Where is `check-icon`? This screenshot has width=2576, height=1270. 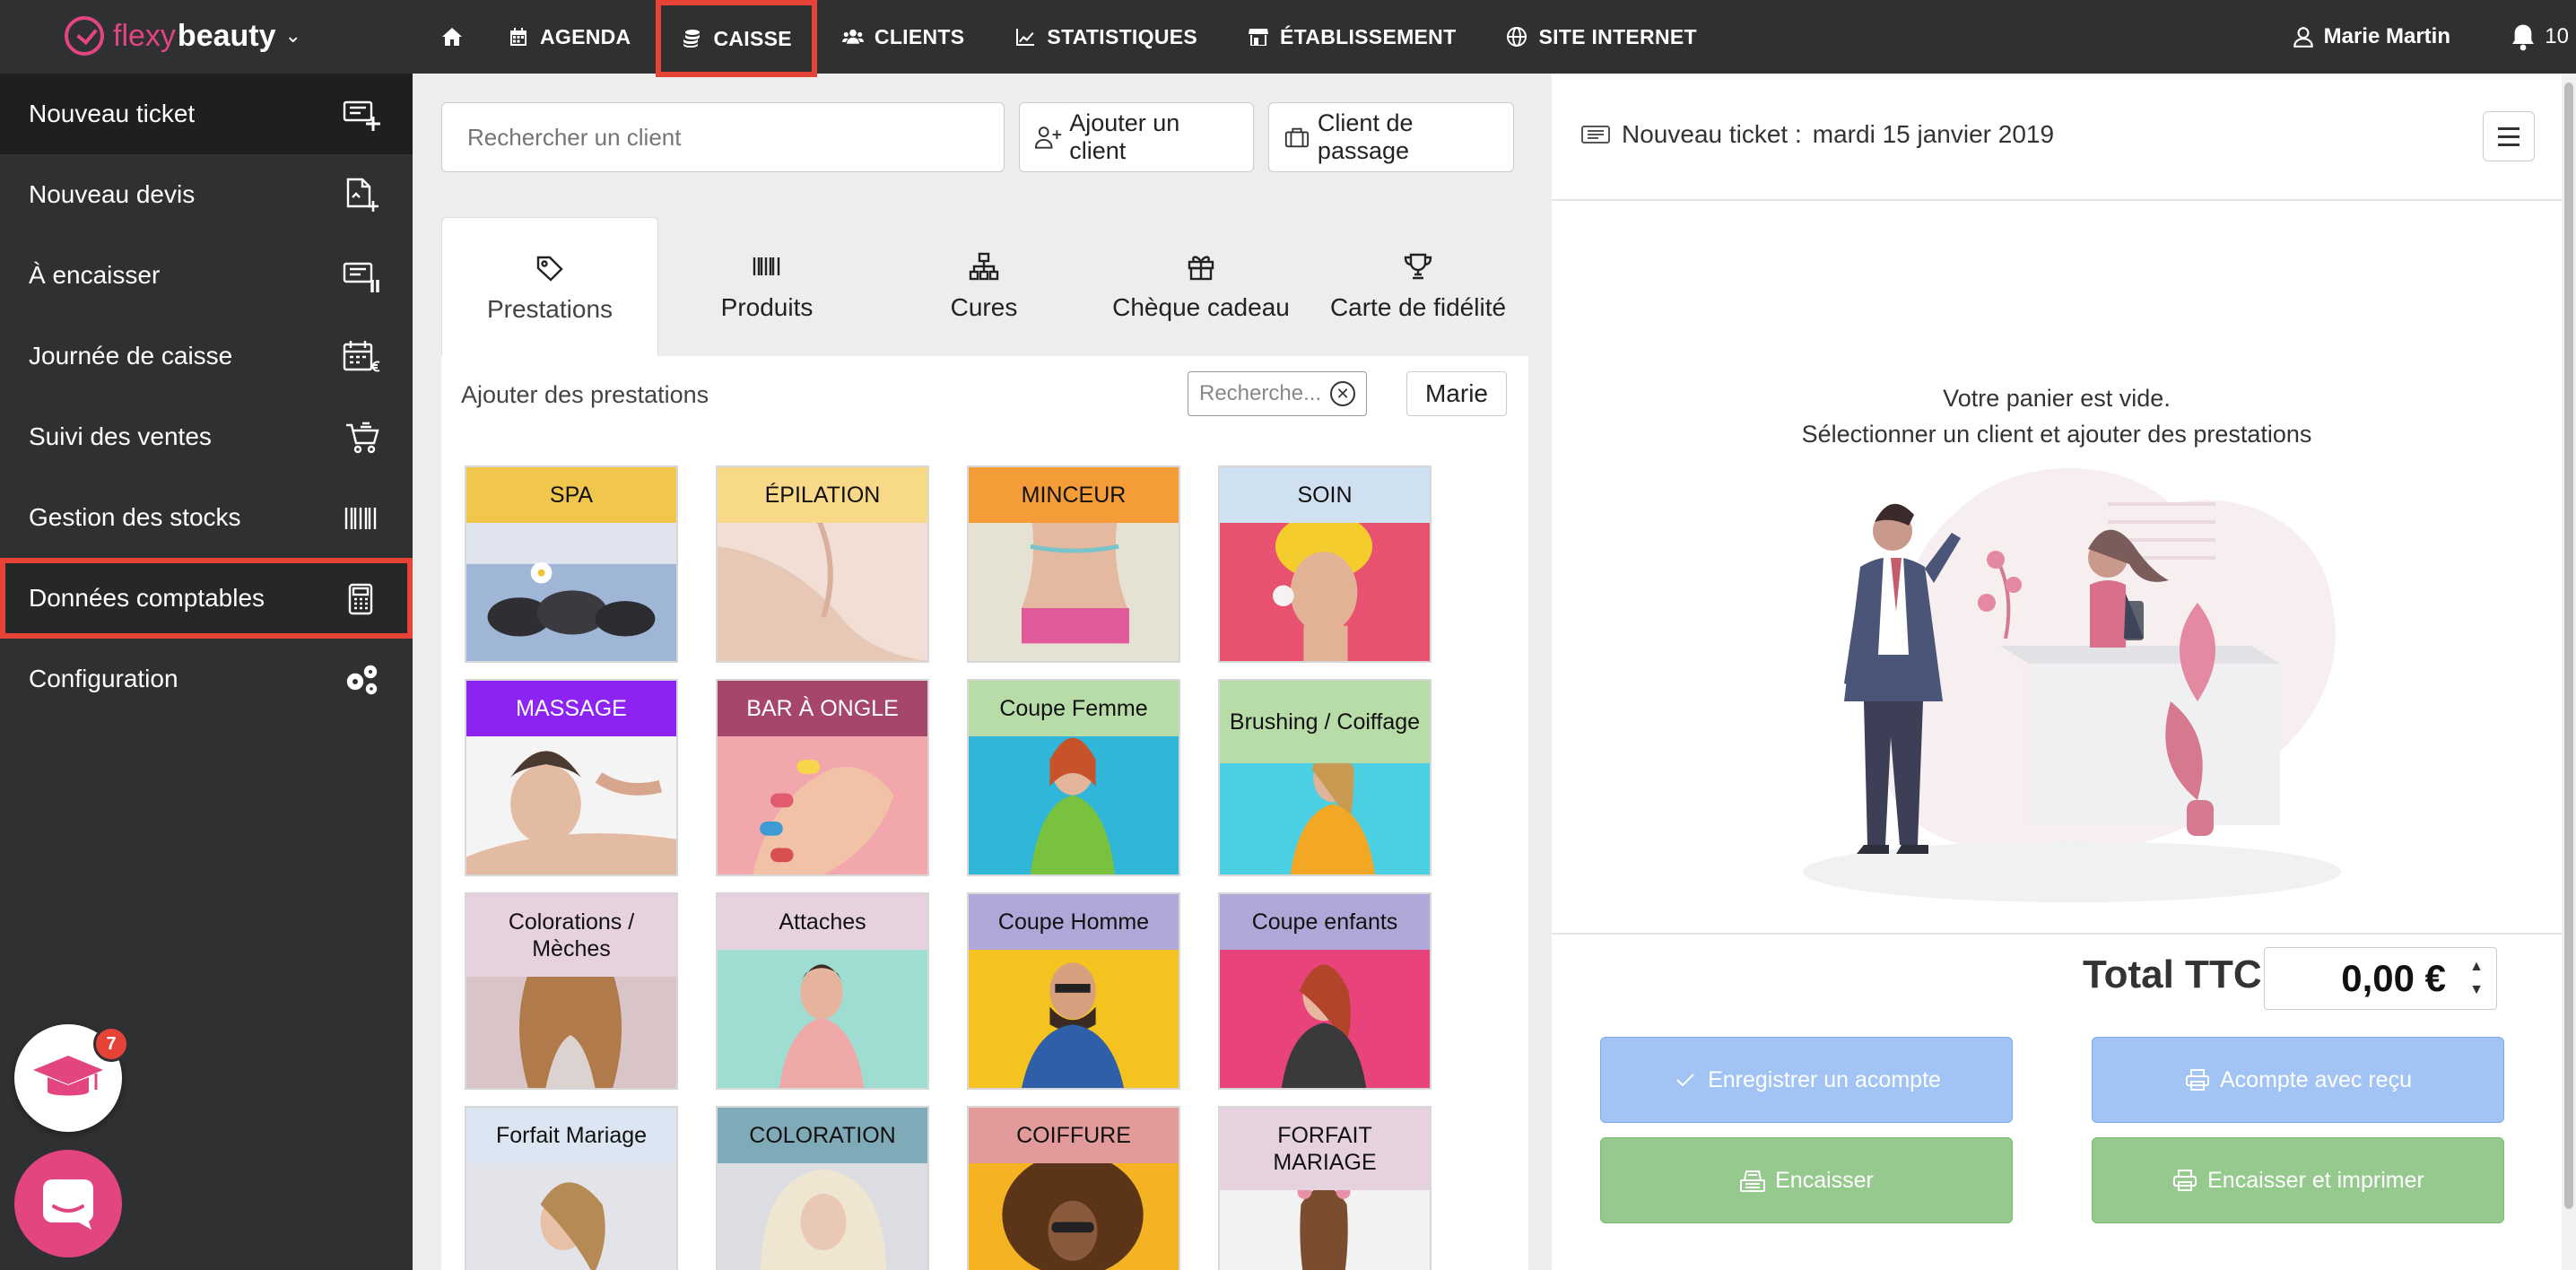 check-icon is located at coordinates (1685, 1080).